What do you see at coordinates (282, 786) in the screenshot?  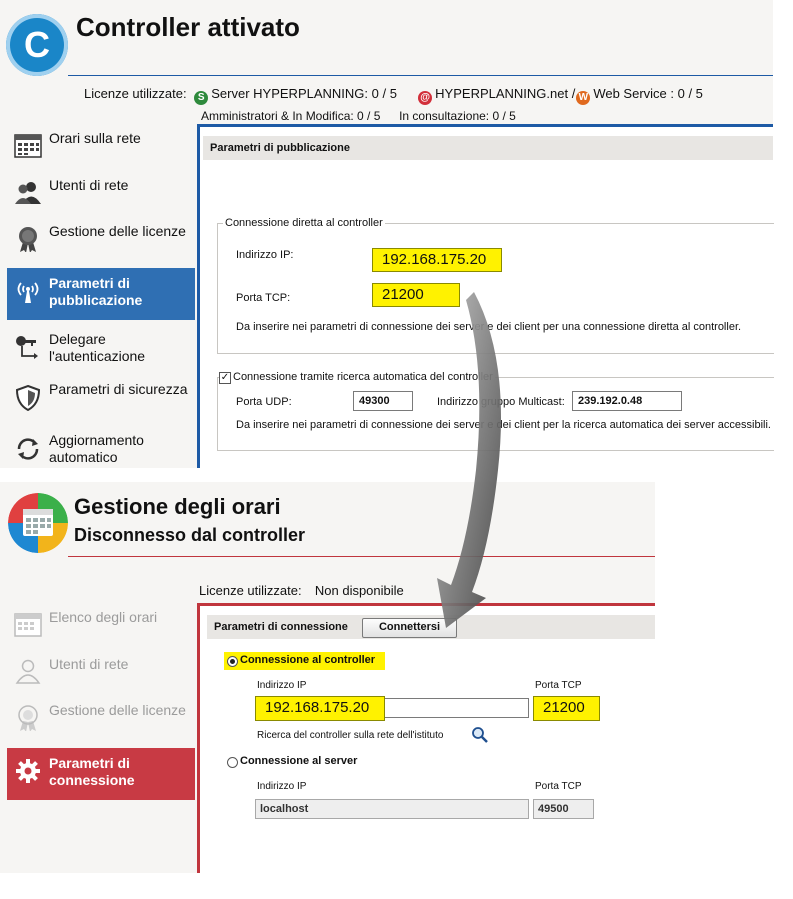 I see `server-ip-label: Indirizzo IP` at bounding box center [282, 786].